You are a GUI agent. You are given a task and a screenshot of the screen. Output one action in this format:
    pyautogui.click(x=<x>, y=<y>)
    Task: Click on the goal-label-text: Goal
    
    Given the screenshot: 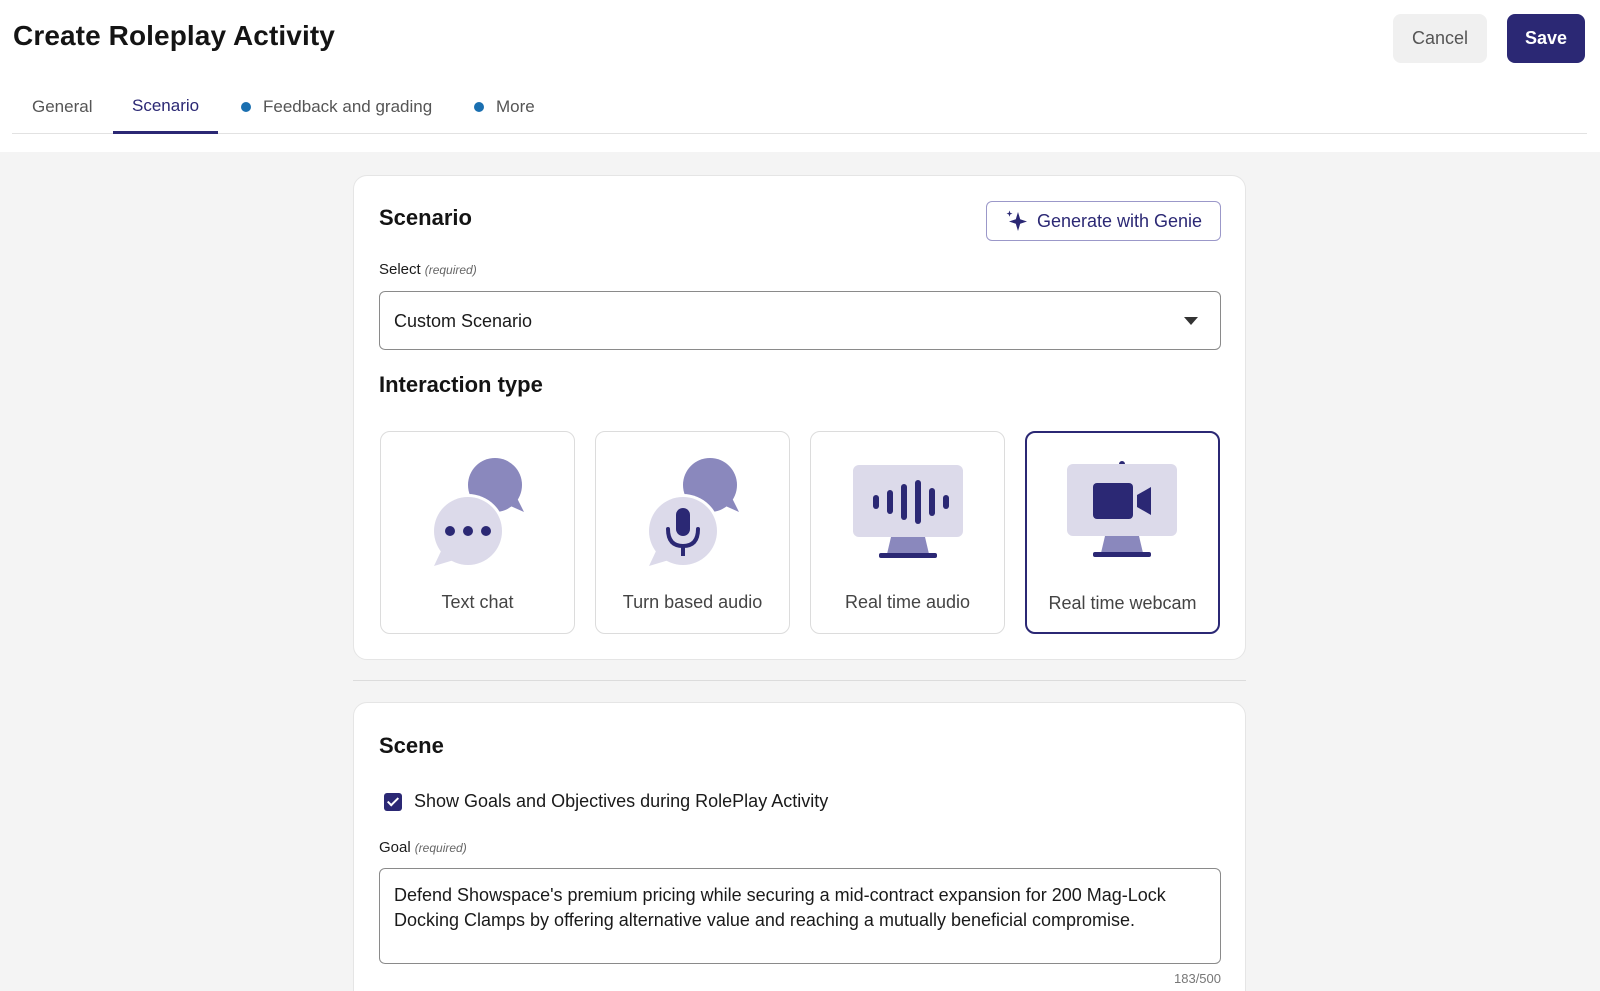 What is the action you would take?
    pyautogui.click(x=395, y=847)
    